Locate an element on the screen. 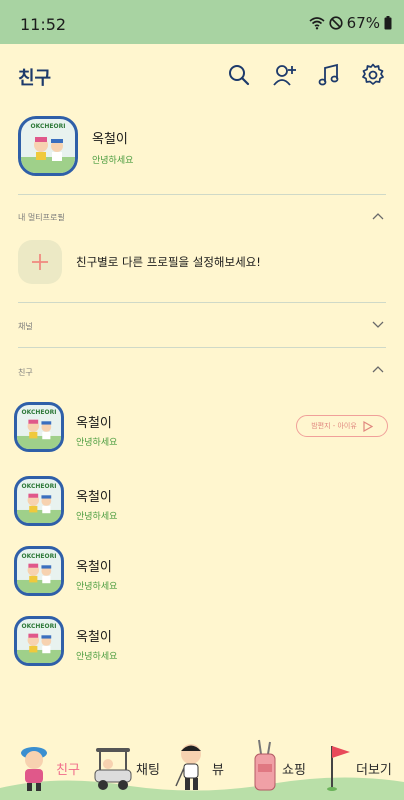 Image resolution: width=404 pixels, height=800 pixels. chevron-down-icon is located at coordinates (378, 325).